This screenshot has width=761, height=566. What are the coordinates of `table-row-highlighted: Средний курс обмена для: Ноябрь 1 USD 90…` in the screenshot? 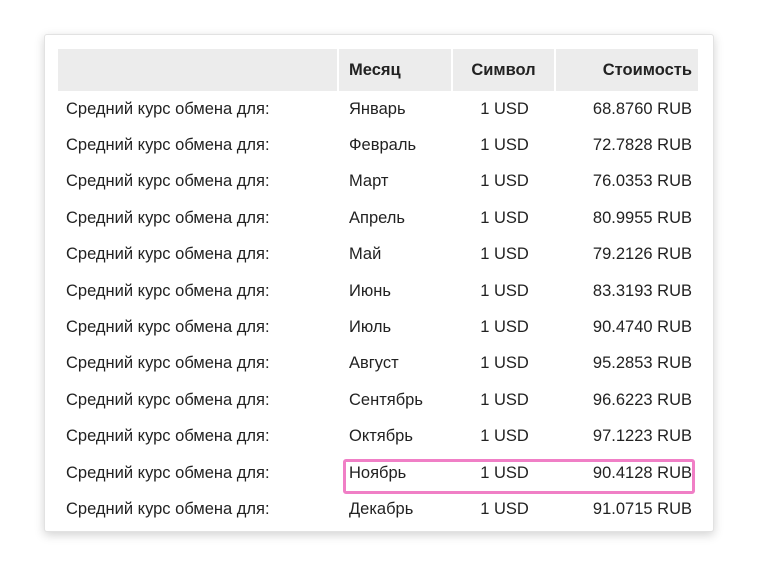 It's located at (378, 473).